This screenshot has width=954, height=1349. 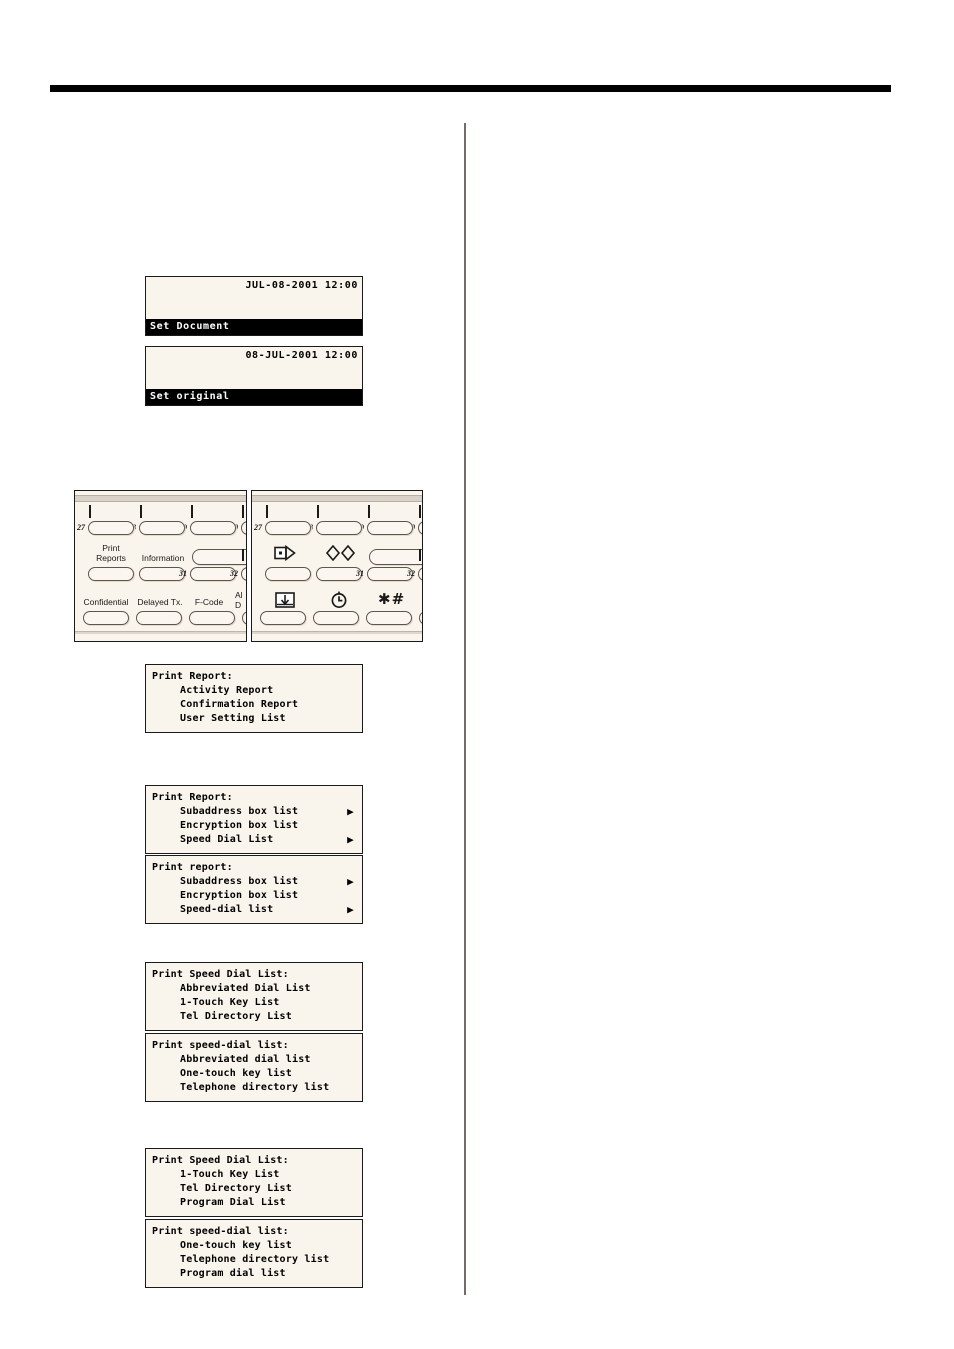 What do you see at coordinates (244, 618) in the screenshot?
I see `panel-key-all-doc` at bounding box center [244, 618].